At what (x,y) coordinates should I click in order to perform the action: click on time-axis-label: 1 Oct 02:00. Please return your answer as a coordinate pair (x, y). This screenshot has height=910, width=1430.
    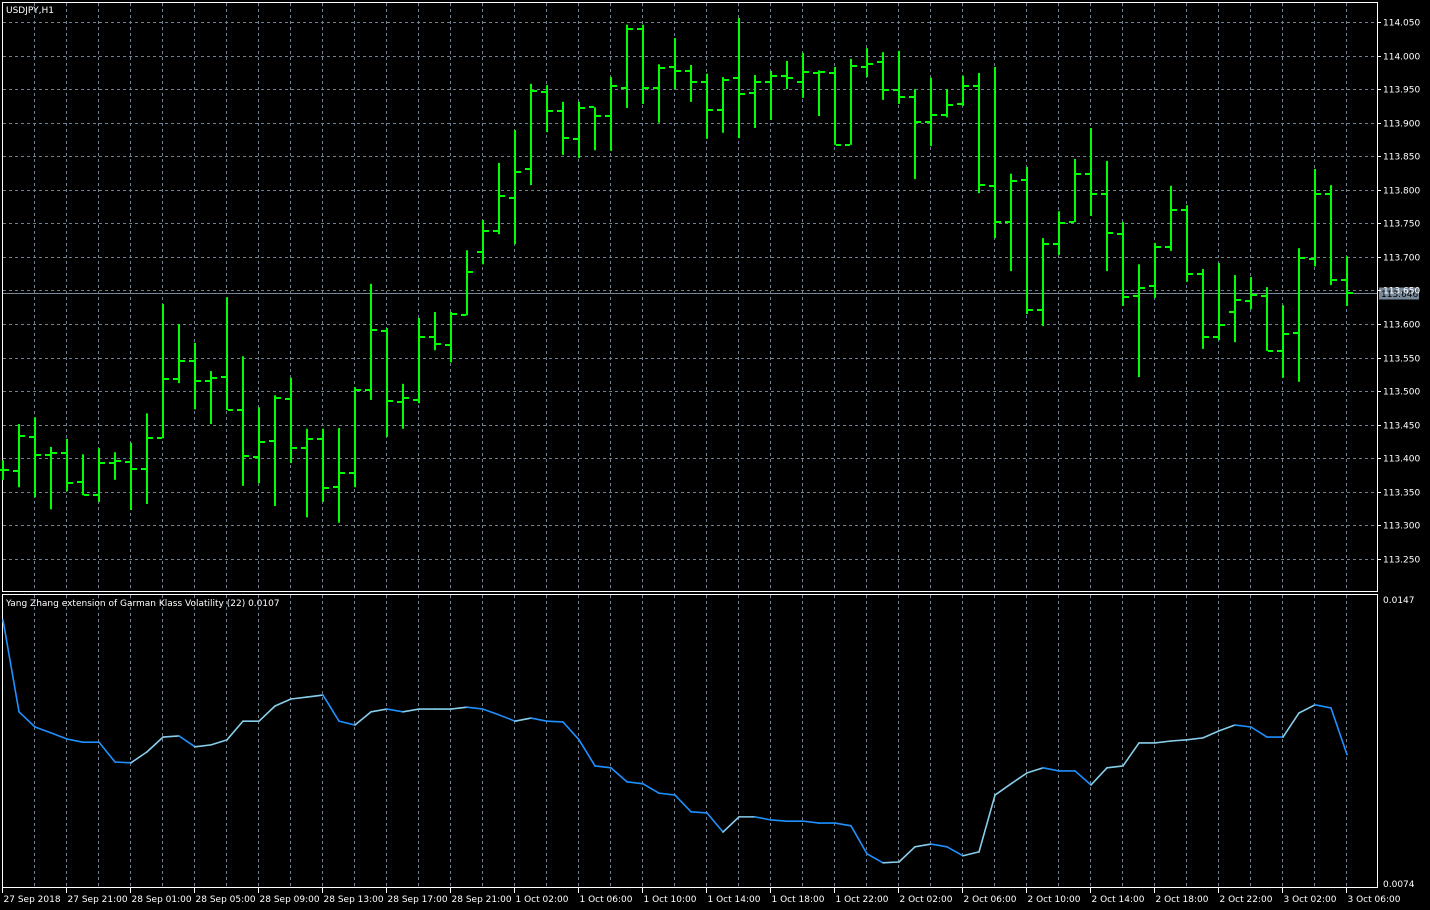
    Looking at the image, I should click on (542, 900).